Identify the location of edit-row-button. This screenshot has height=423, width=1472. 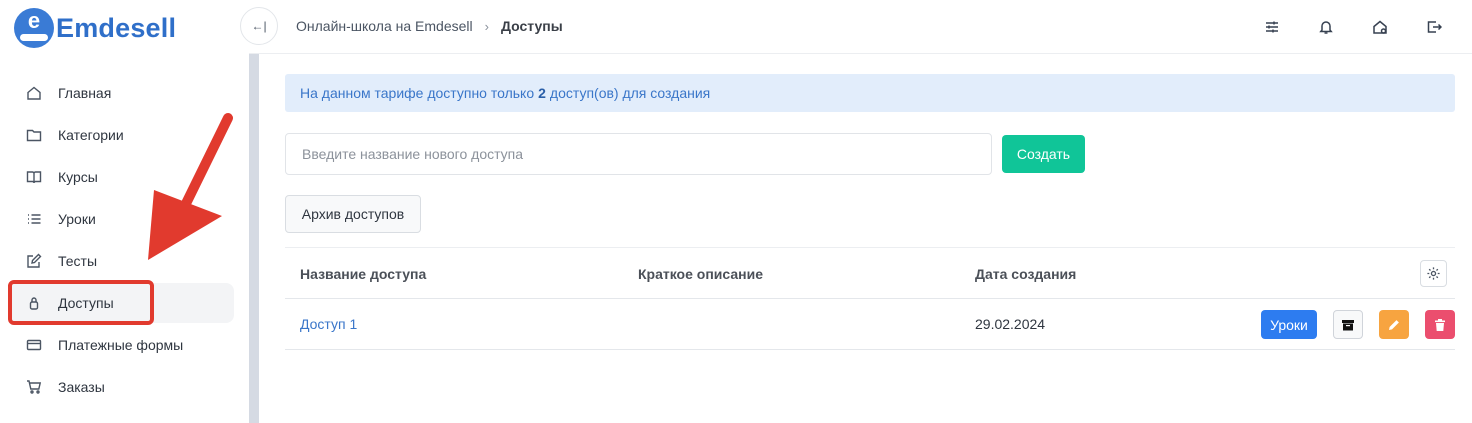
(1394, 324).